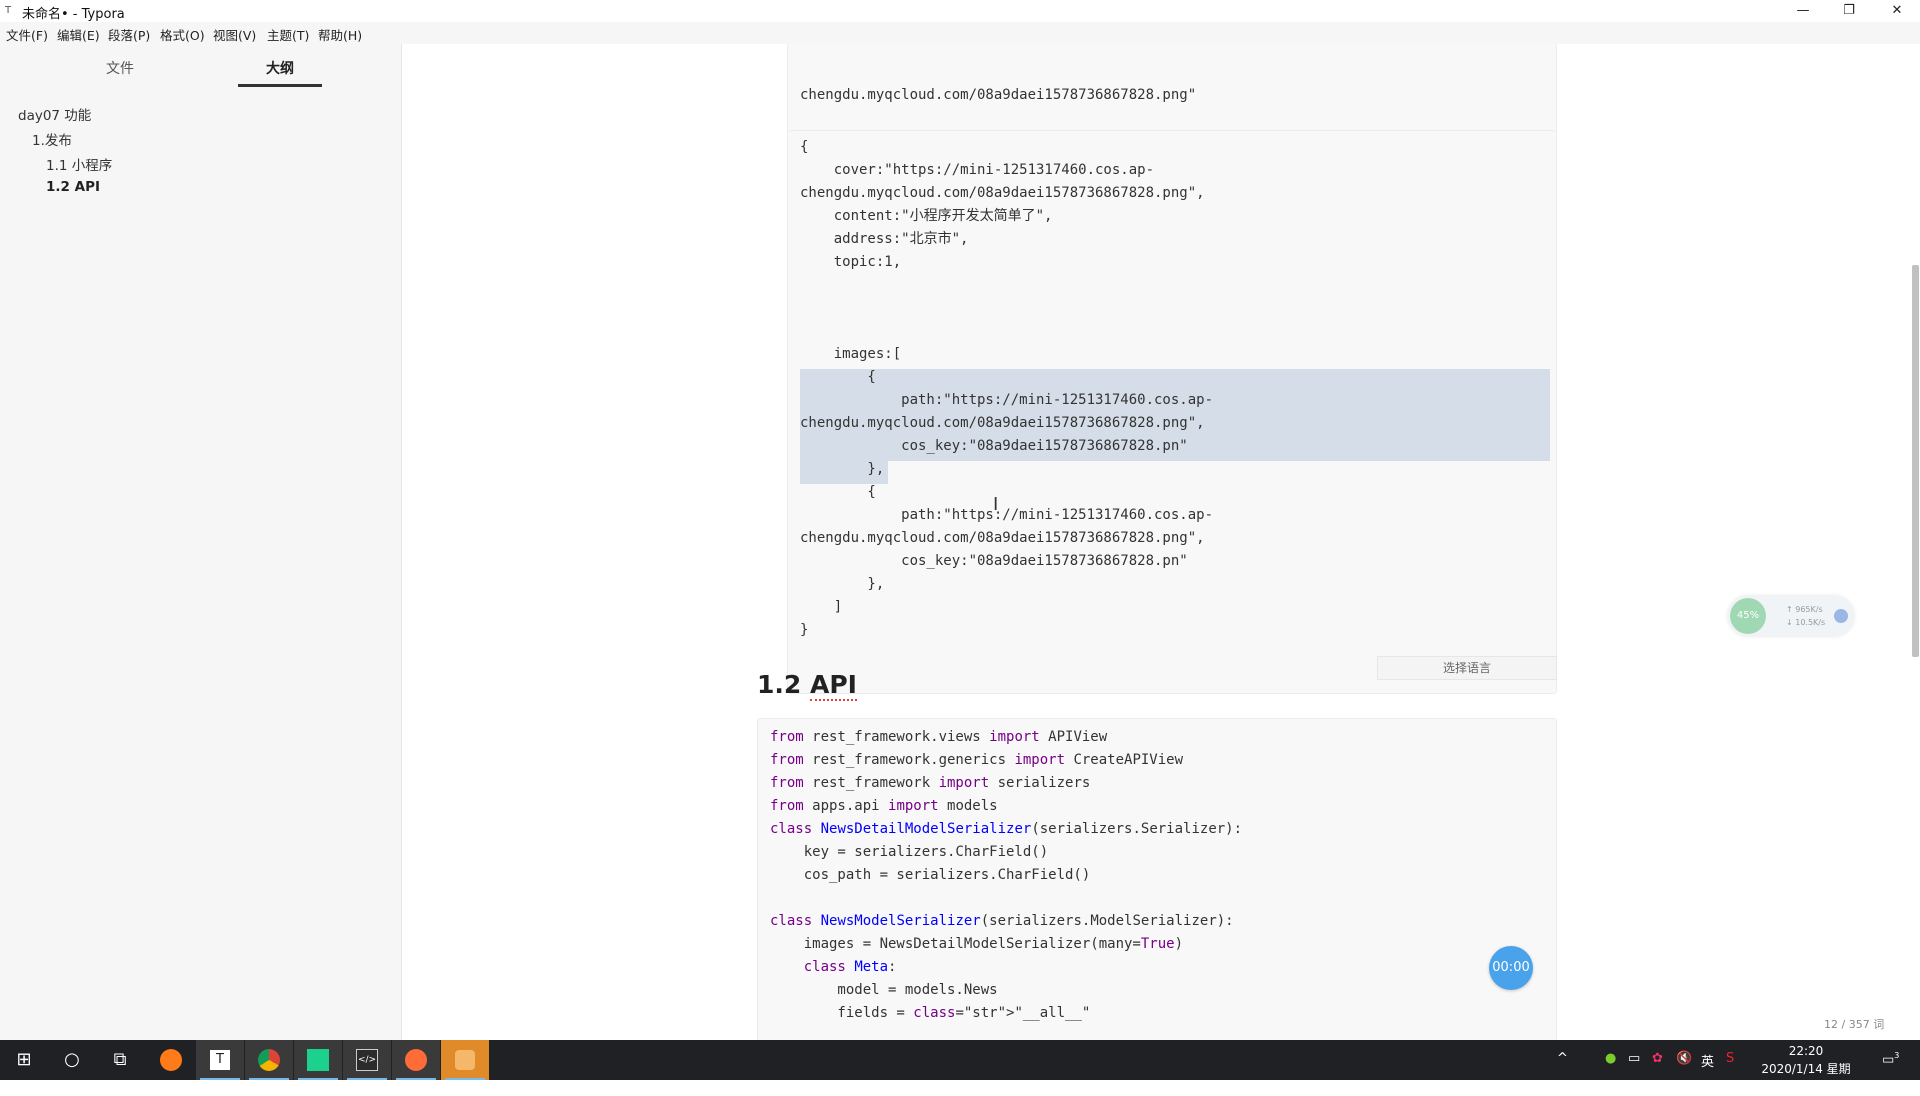 The height and width of the screenshot is (1096, 1920). What do you see at coordinates (977, 170) in the screenshot?
I see `code-line: cover:"https://mini-1251317460.cos.ap-` at bounding box center [977, 170].